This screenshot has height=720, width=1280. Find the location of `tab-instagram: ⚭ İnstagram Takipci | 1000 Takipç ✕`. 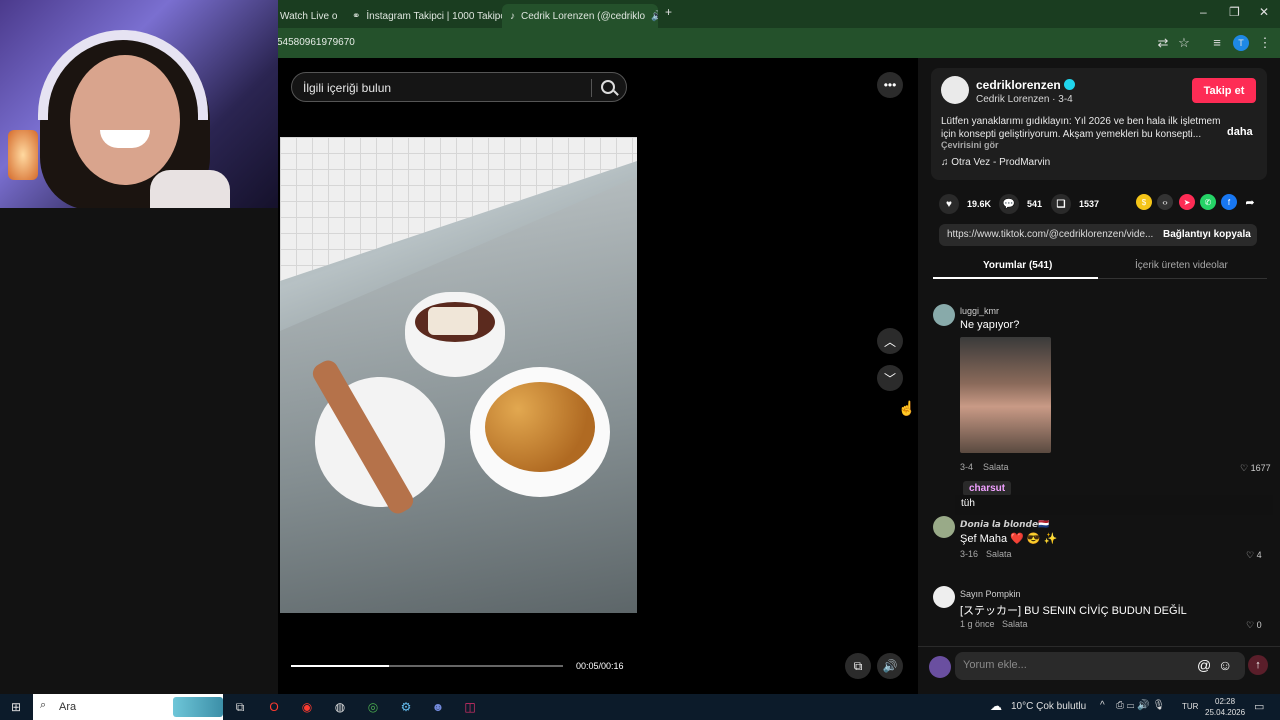

tab-instagram: ⚭ İnstagram Takipci | 1000 Takipç ✕ is located at coordinates (423, 16).